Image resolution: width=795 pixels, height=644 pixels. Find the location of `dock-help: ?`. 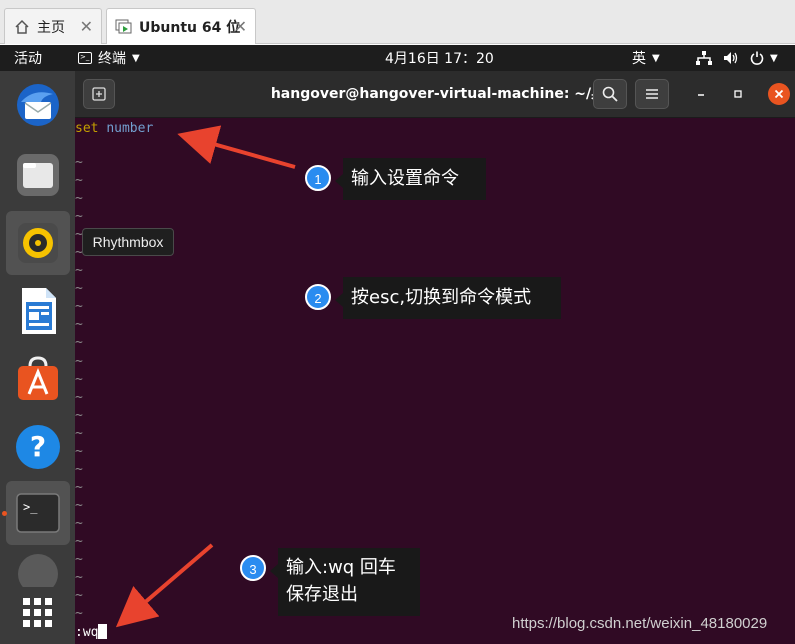

dock-help: ? is located at coordinates (38, 447).